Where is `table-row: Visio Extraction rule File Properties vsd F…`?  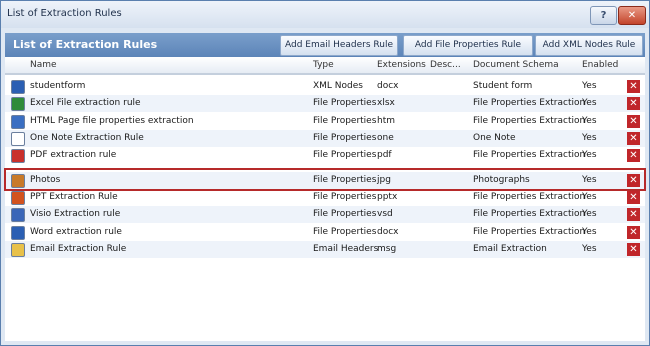 table-row: Visio Extraction rule File Properties vsd F… is located at coordinates (325, 214).